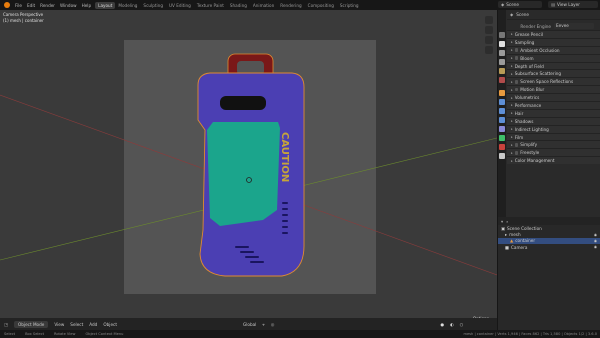 The image size is (600, 338). What do you see at coordinates (553, 128) in the screenshot?
I see `panel-row: ▸ Indirect Lighting` at bounding box center [553, 128].